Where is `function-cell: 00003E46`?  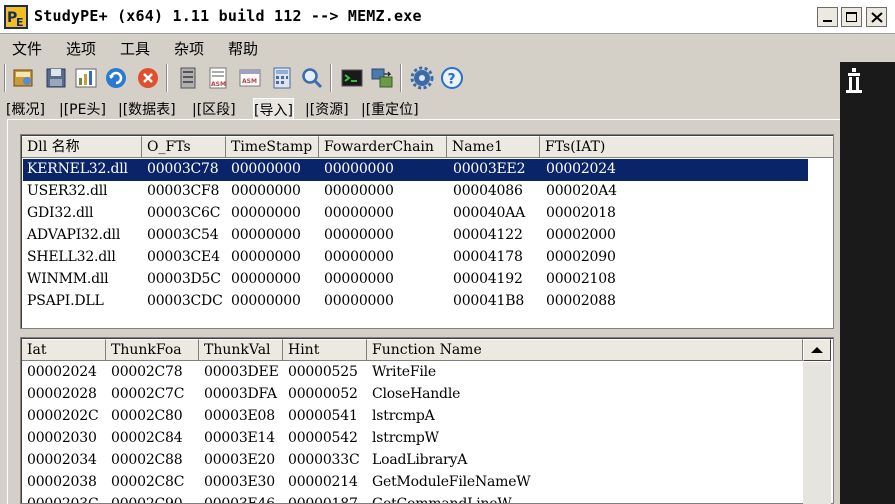
function-cell: 00003E46 is located at coordinates (239, 500).